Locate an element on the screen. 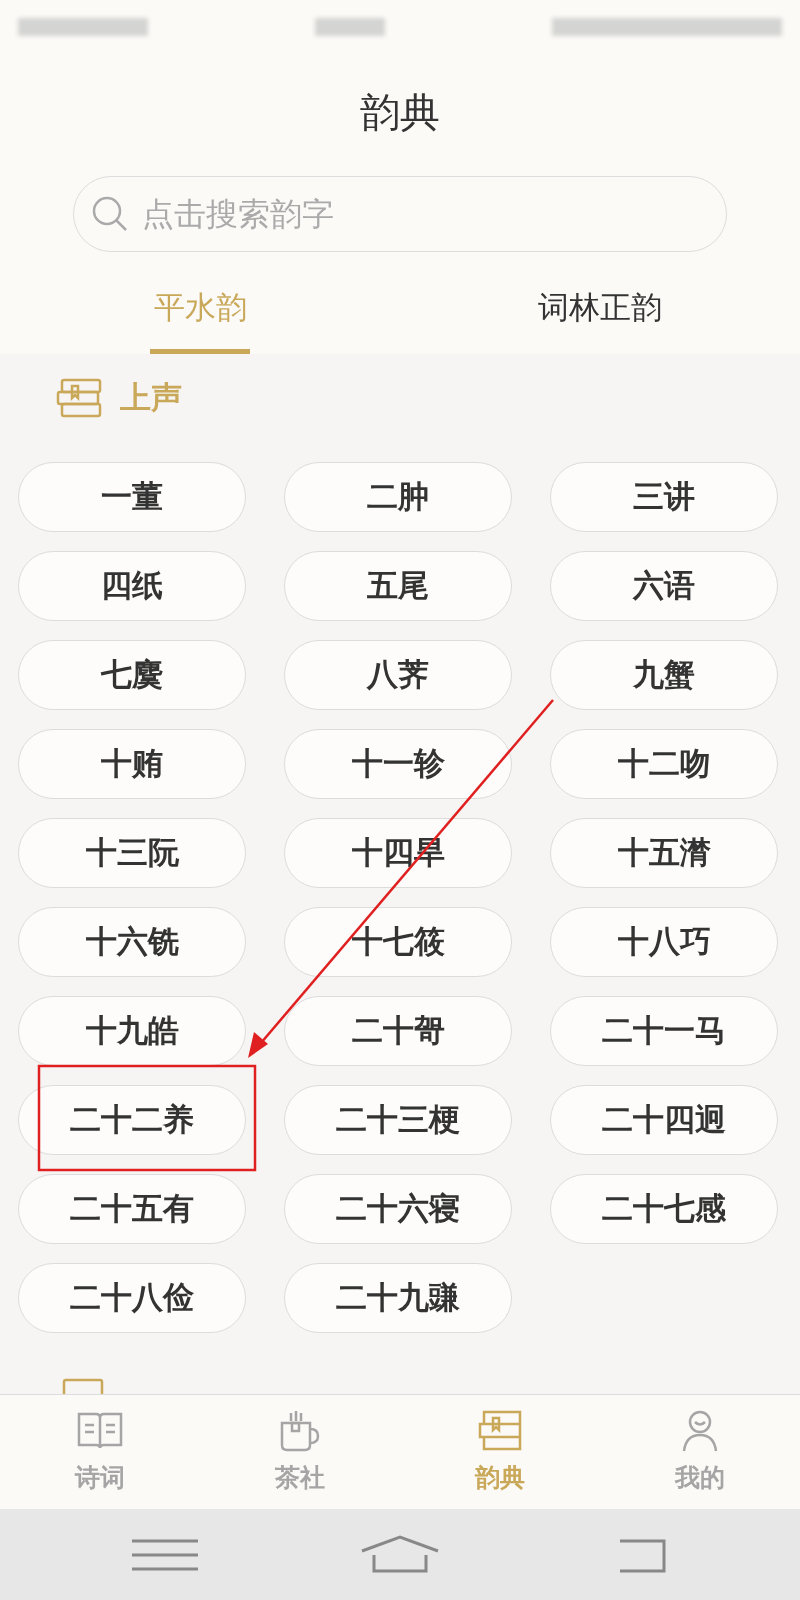 The width and height of the screenshot is (800, 1600). rhyme-button: 四纸 is located at coordinates (132, 586).